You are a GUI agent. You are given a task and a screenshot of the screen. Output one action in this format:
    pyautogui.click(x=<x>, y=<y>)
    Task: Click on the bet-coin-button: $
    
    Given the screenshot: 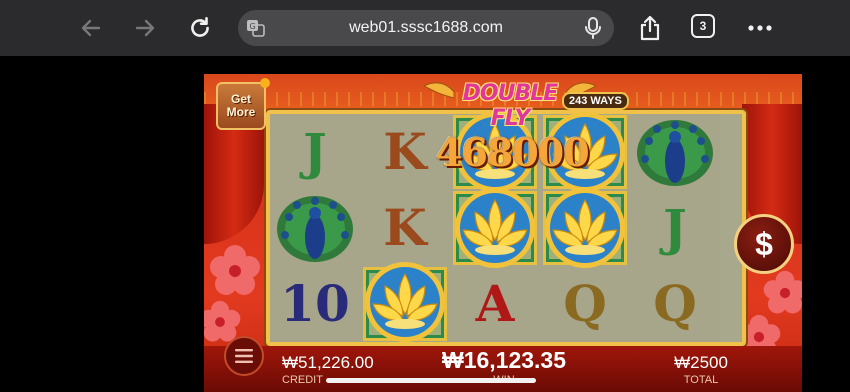 What is the action you would take?
    pyautogui.click(x=764, y=244)
    